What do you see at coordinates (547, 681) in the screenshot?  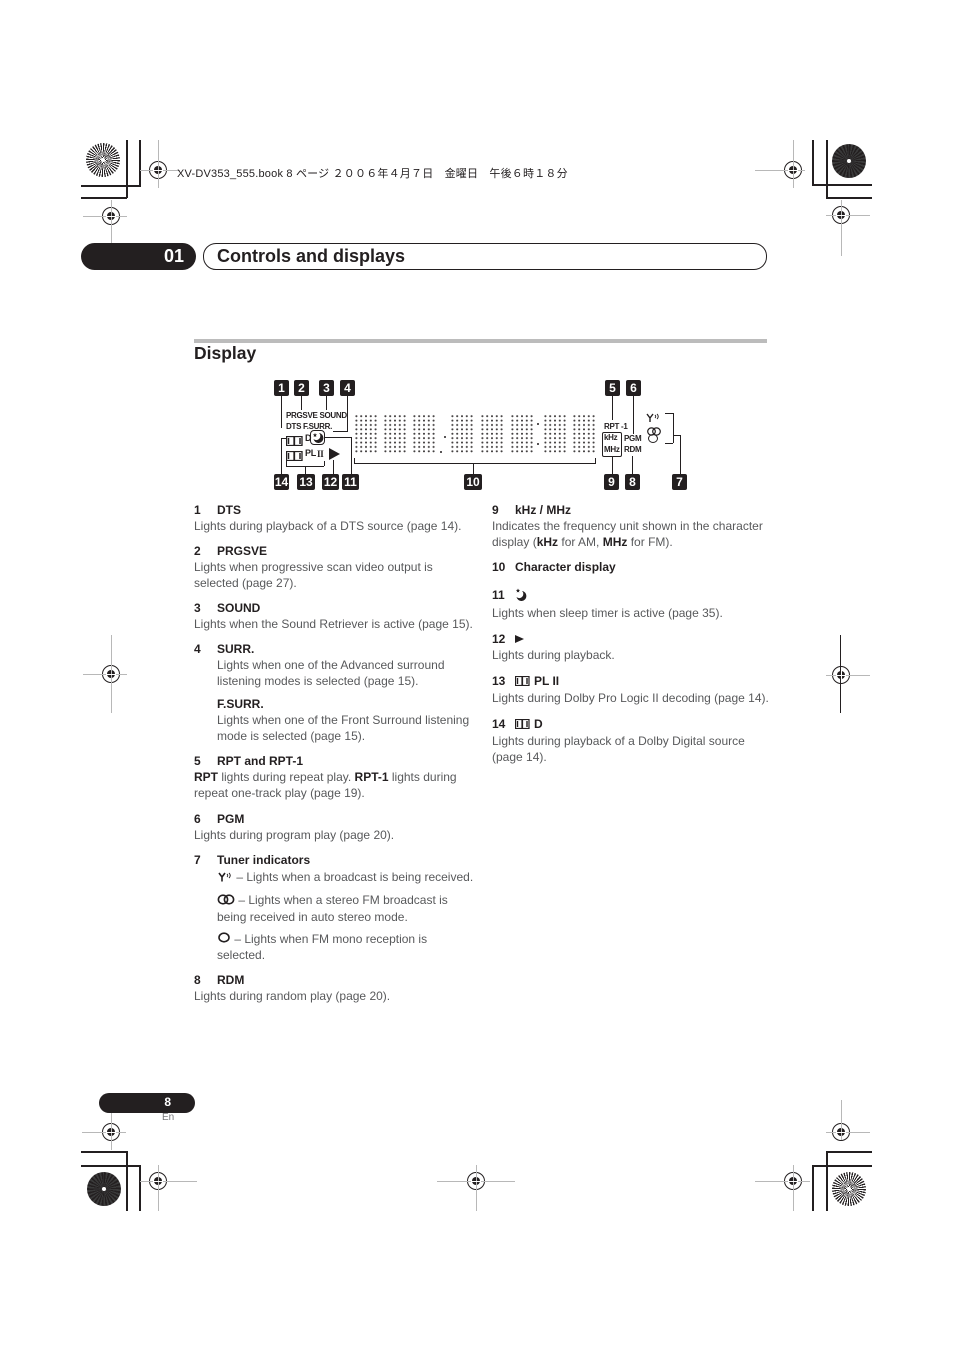 I see `entry-title: PL II` at bounding box center [547, 681].